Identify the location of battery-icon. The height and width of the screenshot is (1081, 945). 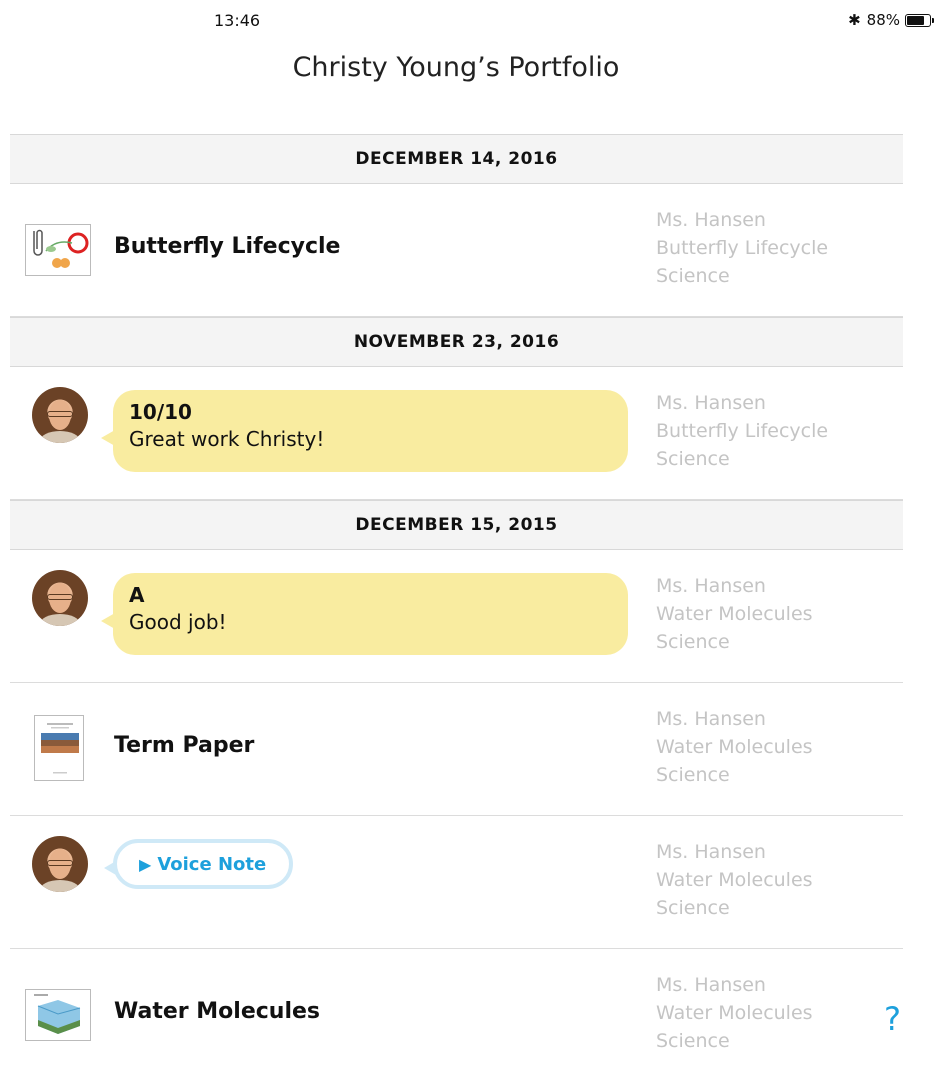
(919, 20).